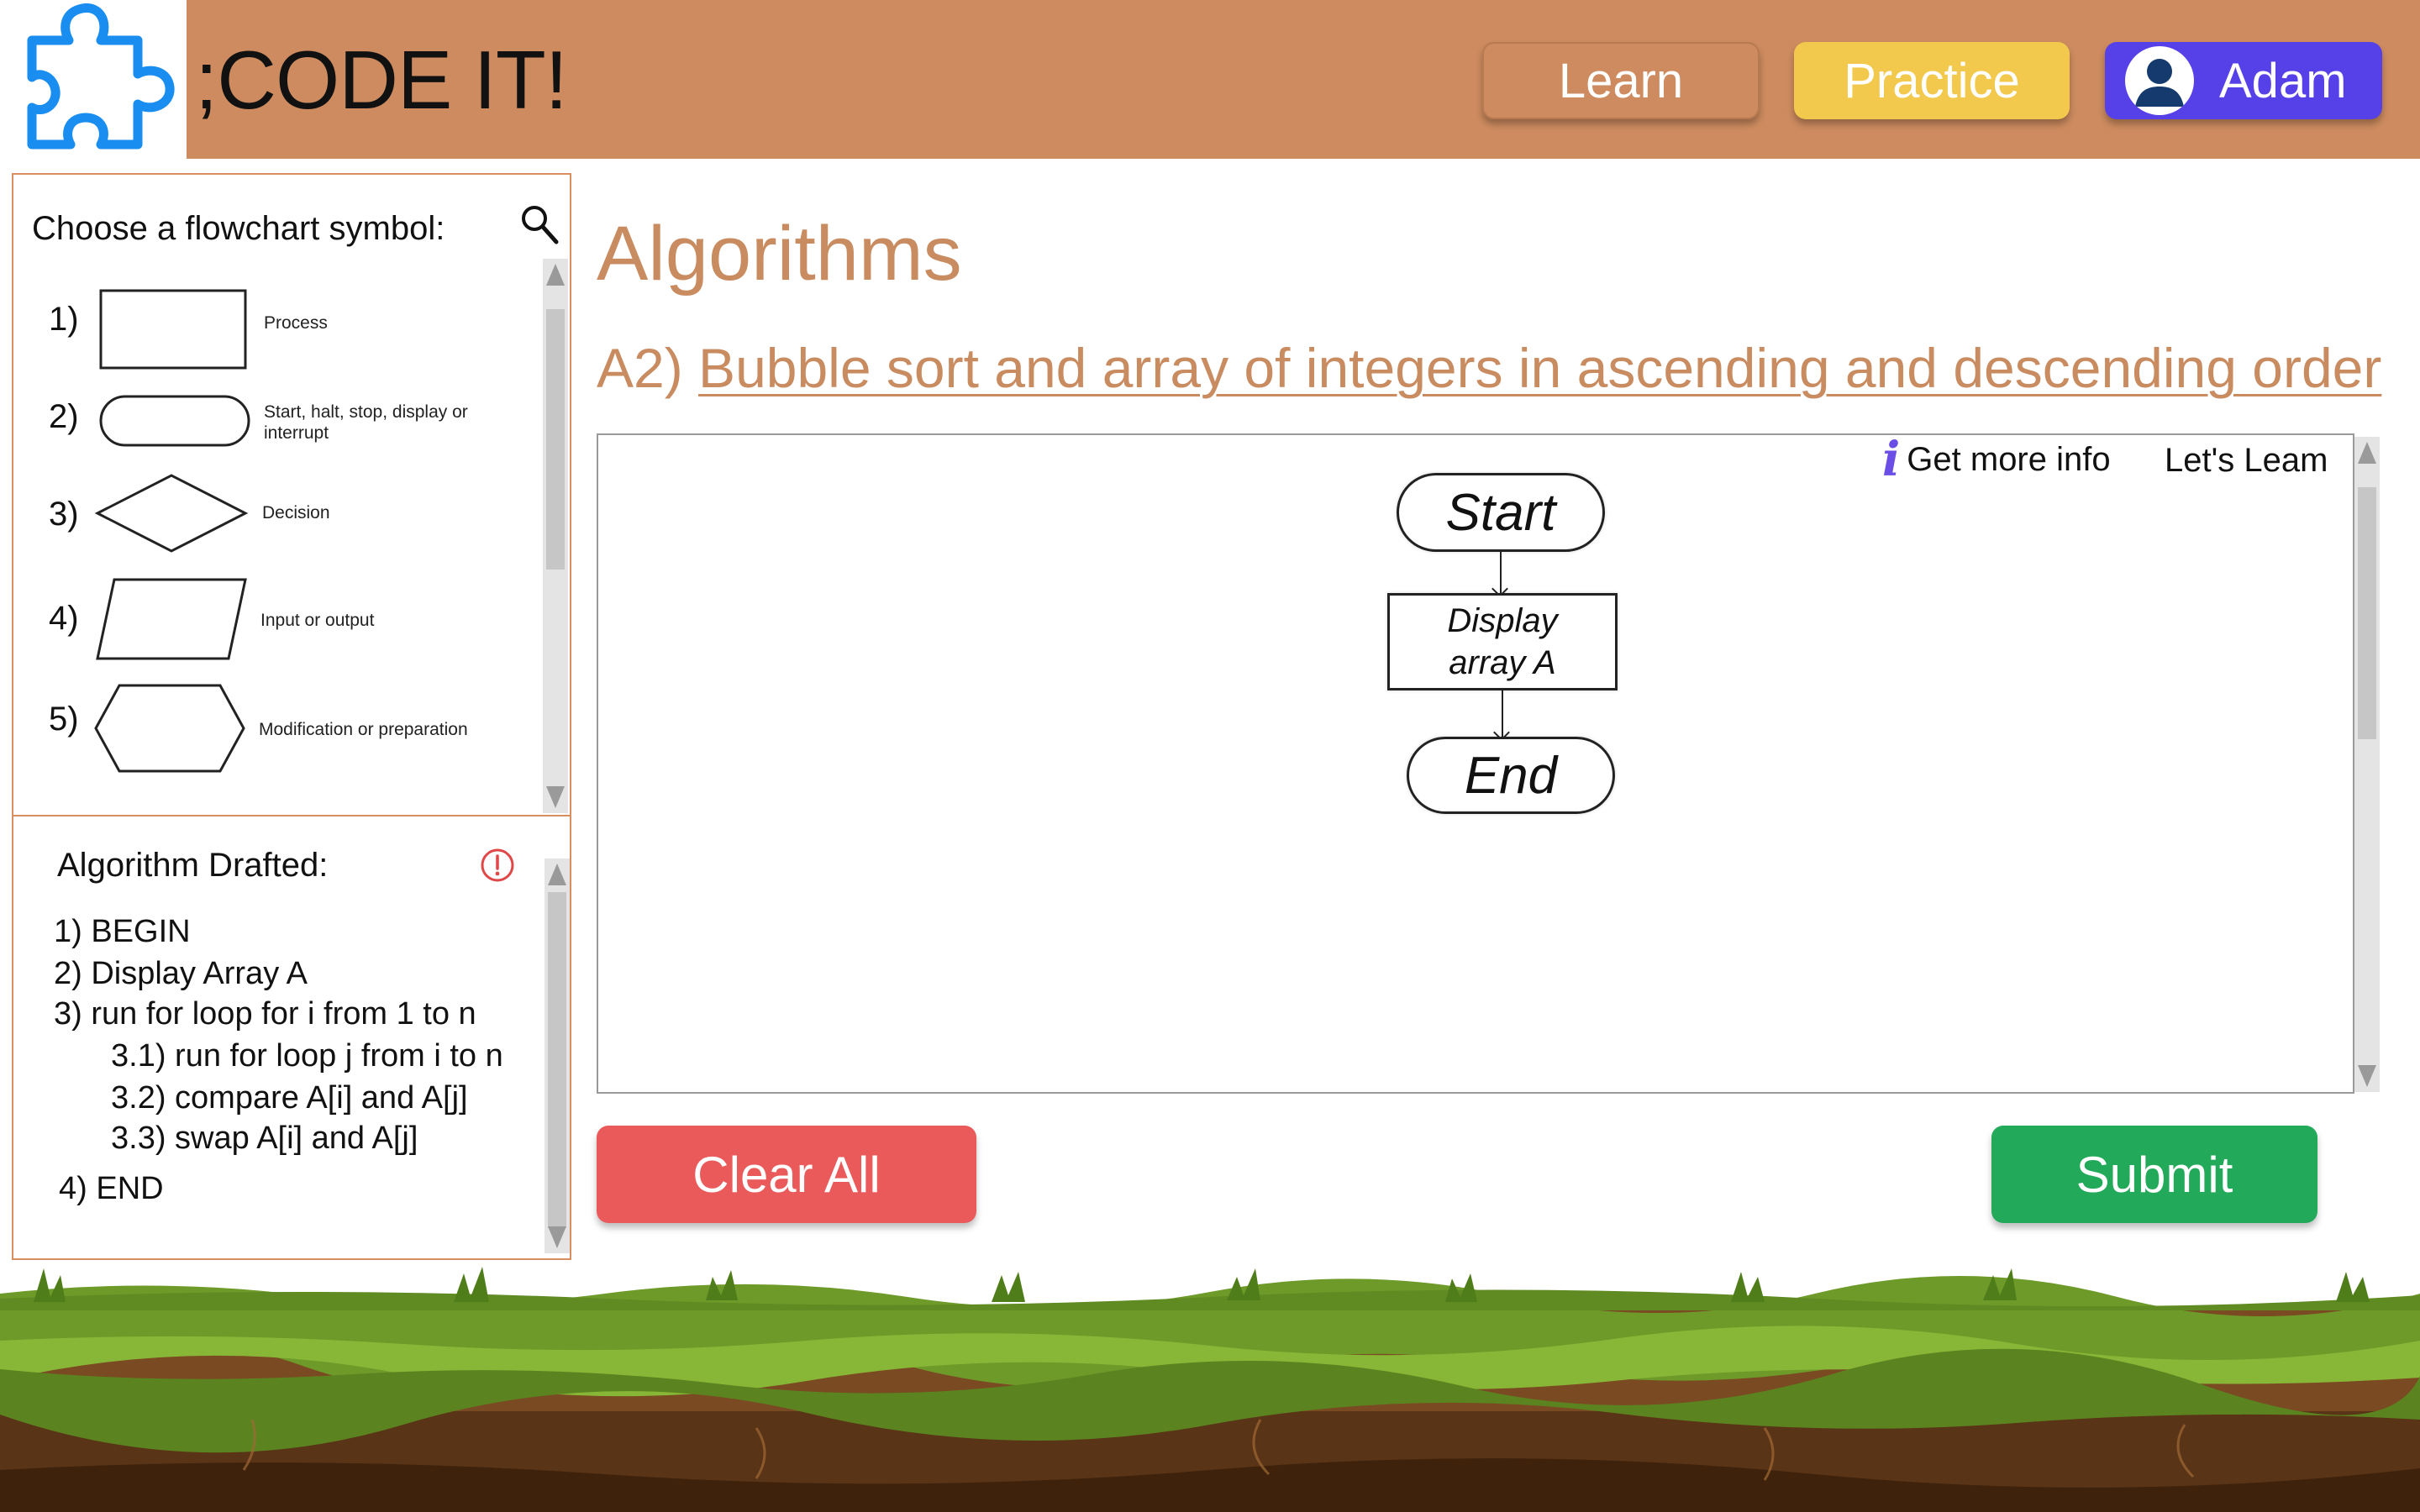 Image resolution: width=2420 pixels, height=1512 pixels. I want to click on search-icon, so click(539, 227).